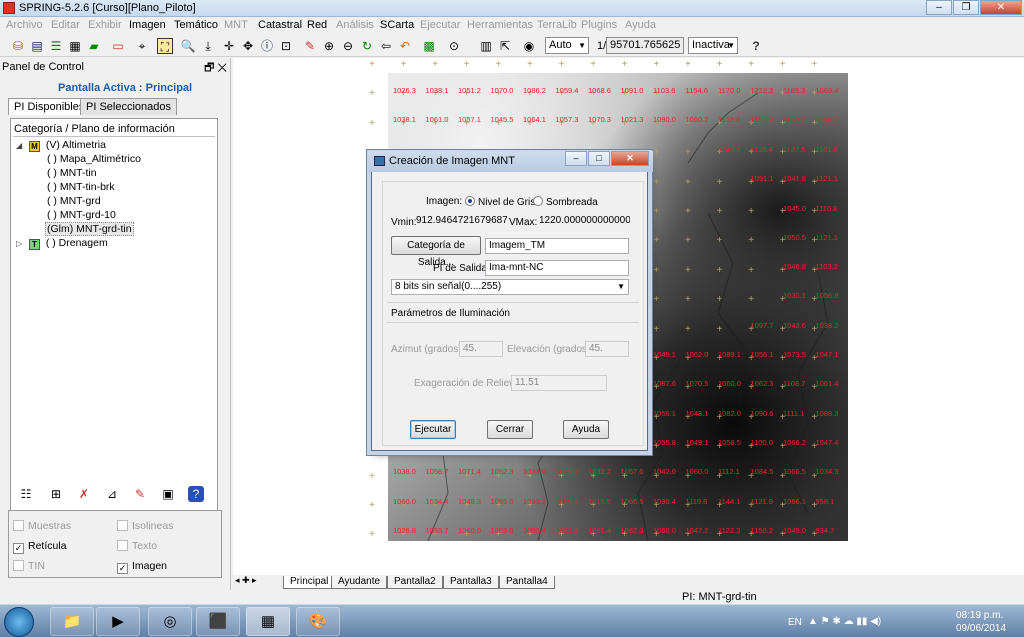 Image resolution: width=1024 pixels, height=637 pixels. Describe the element at coordinates (19, 622) in the screenshot. I see `start-button` at that location.